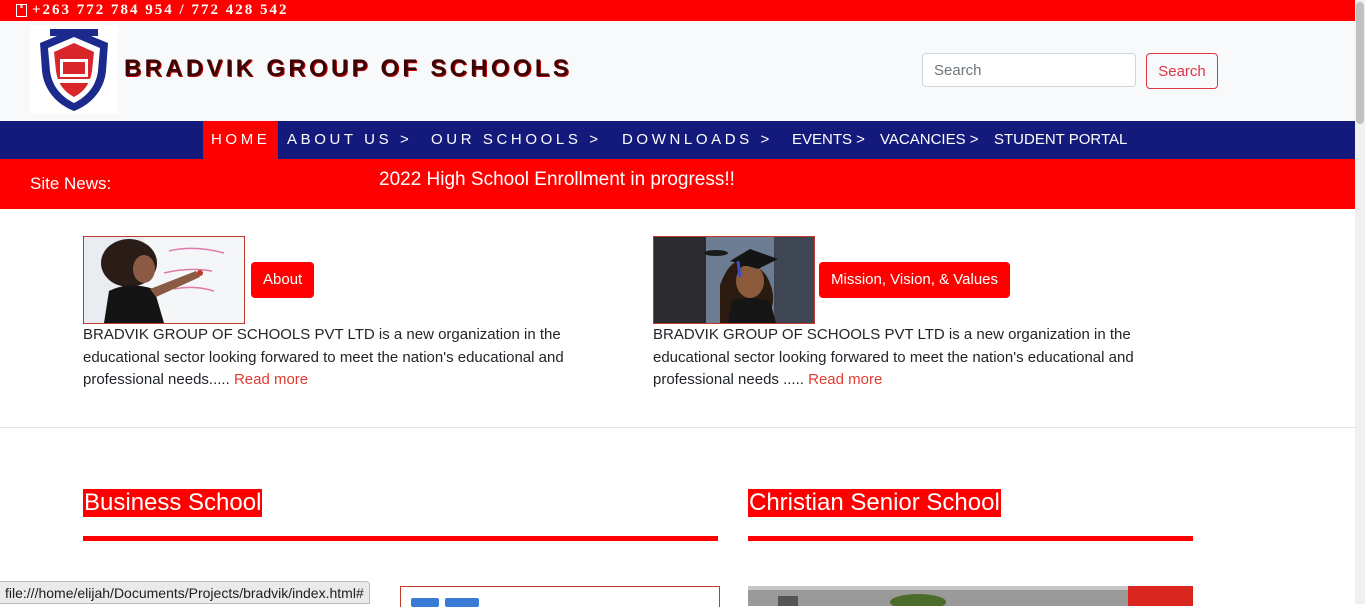  Describe the element at coordinates (173, 503) in the screenshot. I see `business-school-heading: Business School` at that location.